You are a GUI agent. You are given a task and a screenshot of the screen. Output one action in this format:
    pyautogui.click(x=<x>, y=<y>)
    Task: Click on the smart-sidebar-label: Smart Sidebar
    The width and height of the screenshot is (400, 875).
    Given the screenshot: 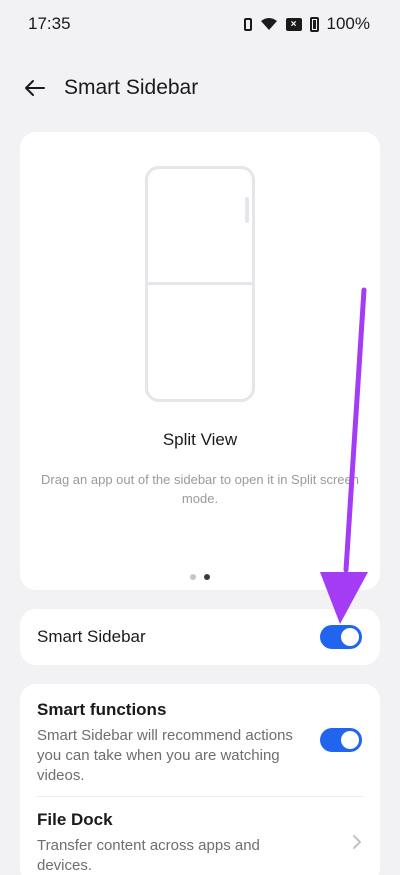 What is the action you would take?
    pyautogui.click(x=91, y=636)
    